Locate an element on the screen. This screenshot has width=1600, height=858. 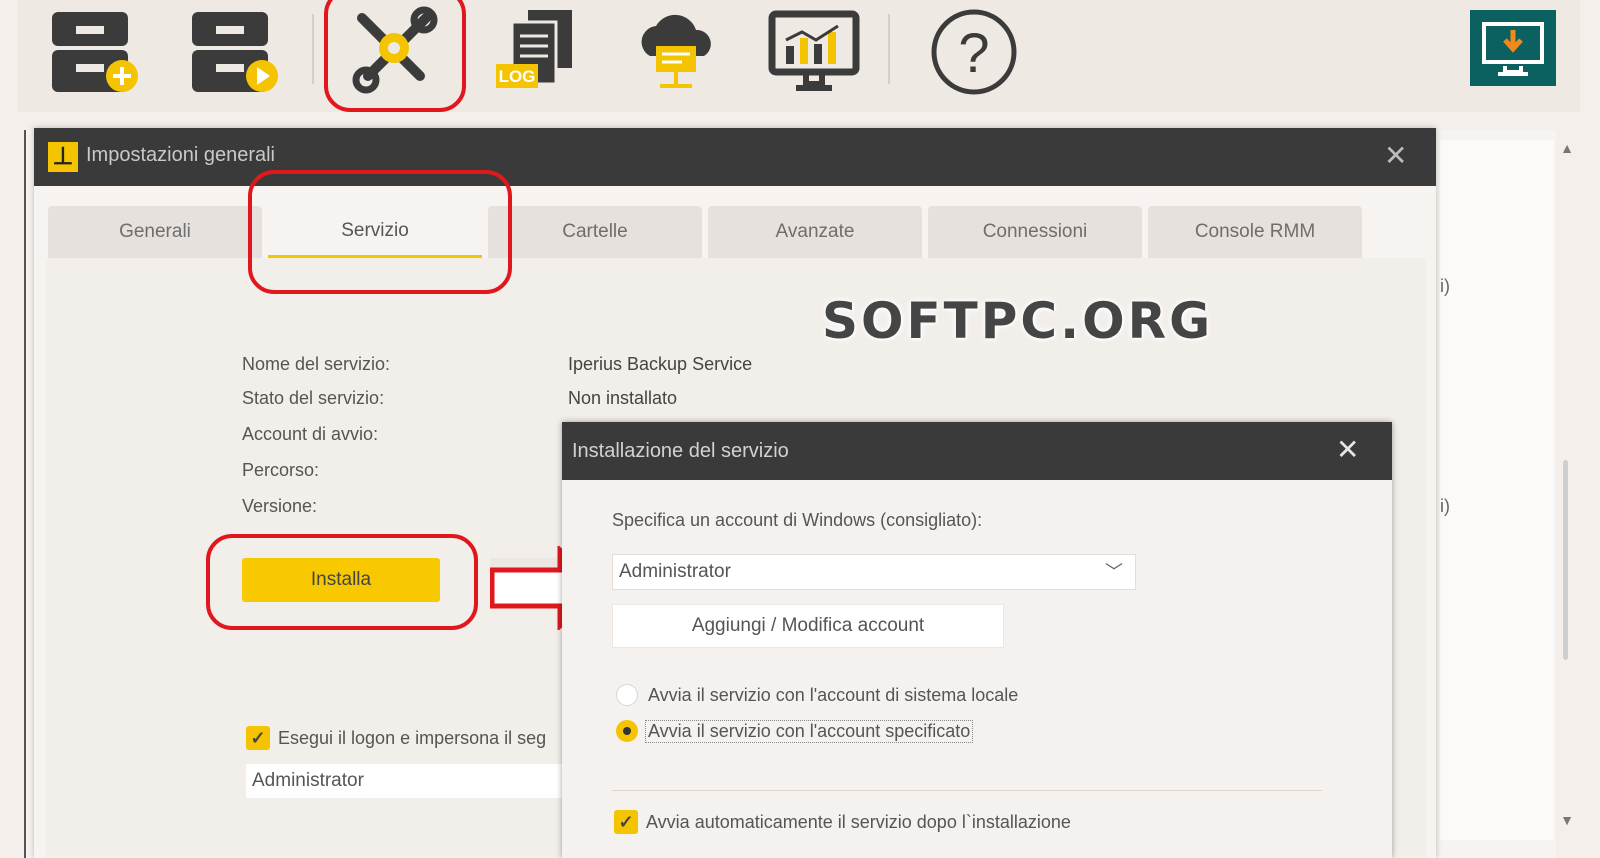
scrollbar-thumb is located at coordinates (1565, 560).